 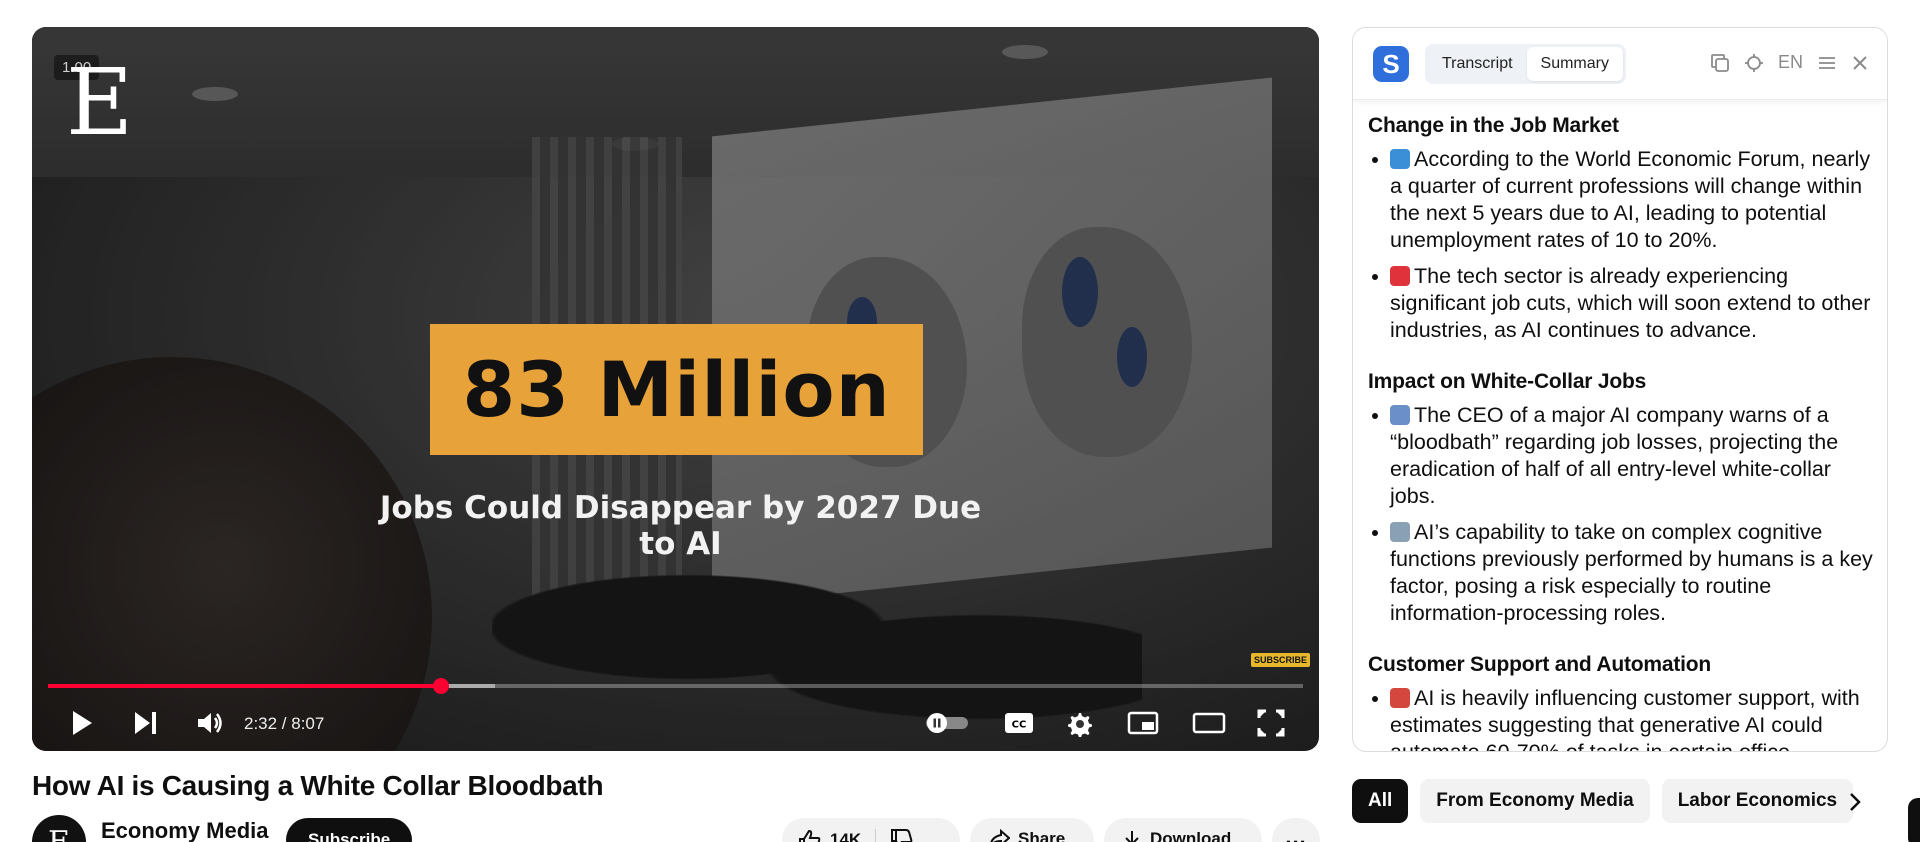 I want to click on next-button, so click(x=146, y=723).